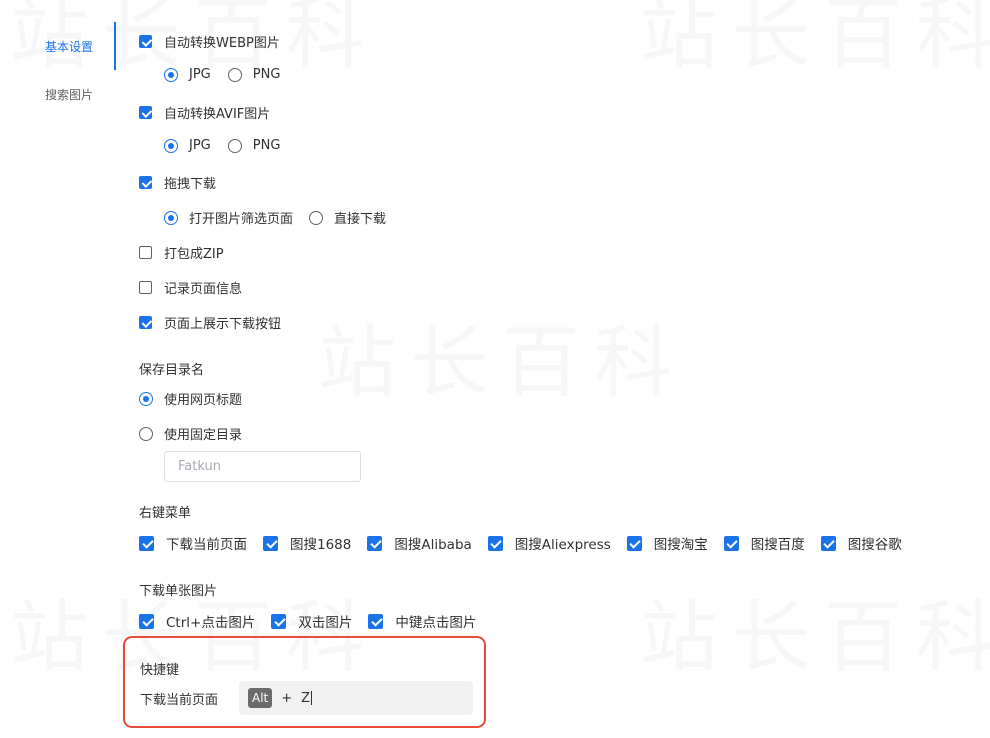 The height and width of the screenshot is (738, 990). Describe the element at coordinates (217, 114) in the screenshot. I see `avif-convert-label: 自动转换AVIF图片` at that location.